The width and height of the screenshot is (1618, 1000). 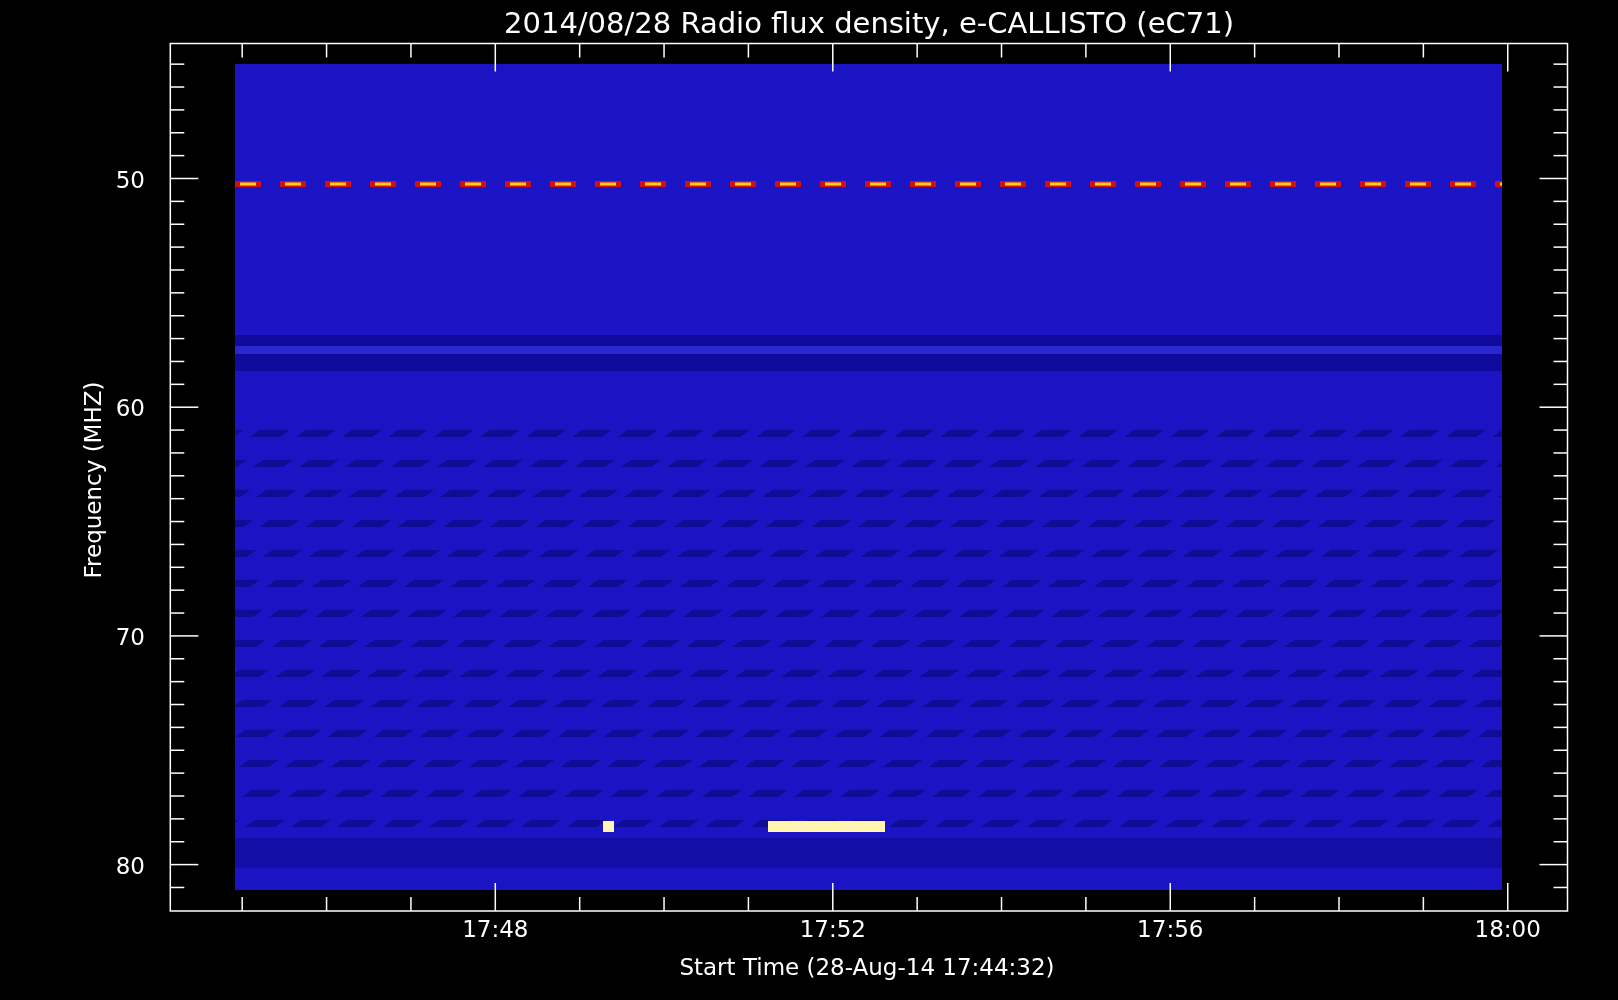 What do you see at coordinates (869, 23) in the screenshot?
I see `chart-title: 2014/08/28 Radio flux density, e-CALLISTO (eC71)` at bounding box center [869, 23].